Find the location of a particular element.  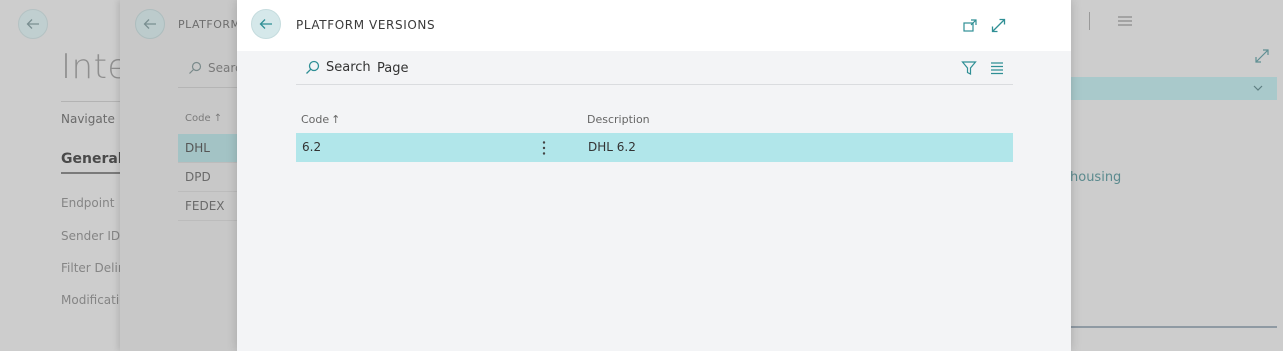

more-options-icon is located at coordinates (544, 148).